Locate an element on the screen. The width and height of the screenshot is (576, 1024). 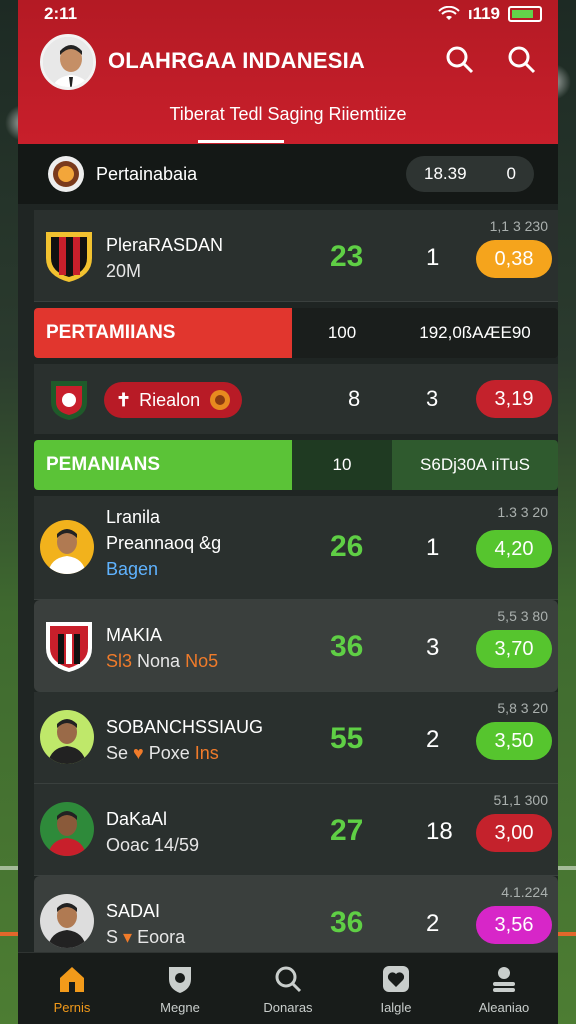
section-title: PEMANIANS is located at coordinates (163, 465).